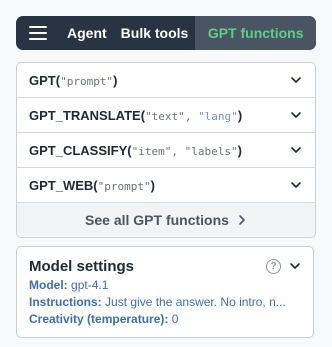 The width and height of the screenshot is (332, 347). What do you see at coordinates (82, 266) in the screenshot?
I see `model-settings-title: Model settings` at bounding box center [82, 266].